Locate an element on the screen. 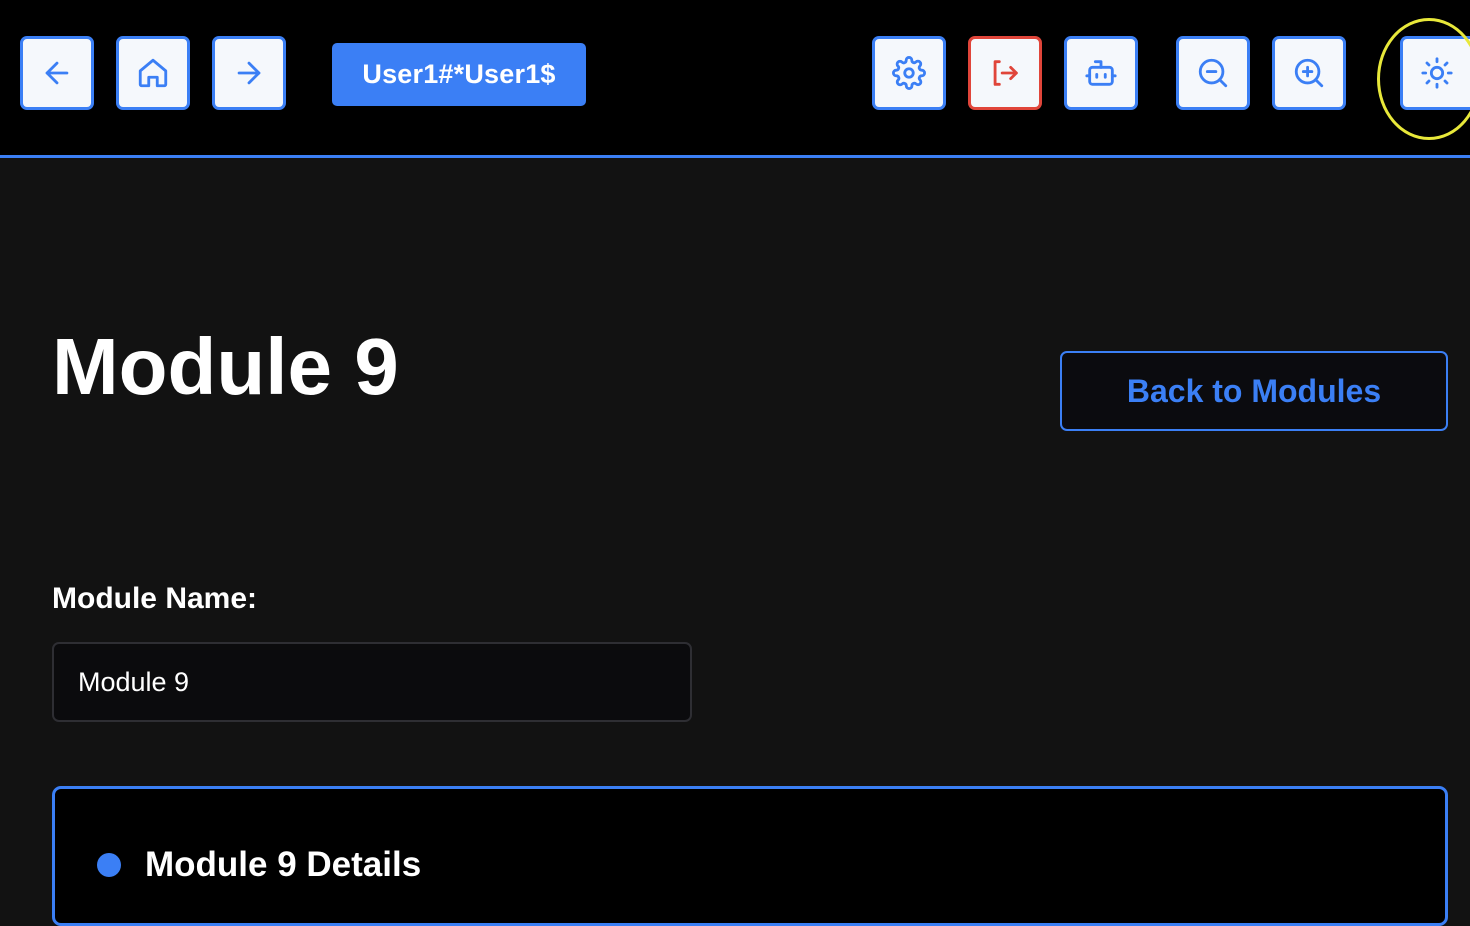 This screenshot has width=1470, height=926. logout-button is located at coordinates (1005, 73).